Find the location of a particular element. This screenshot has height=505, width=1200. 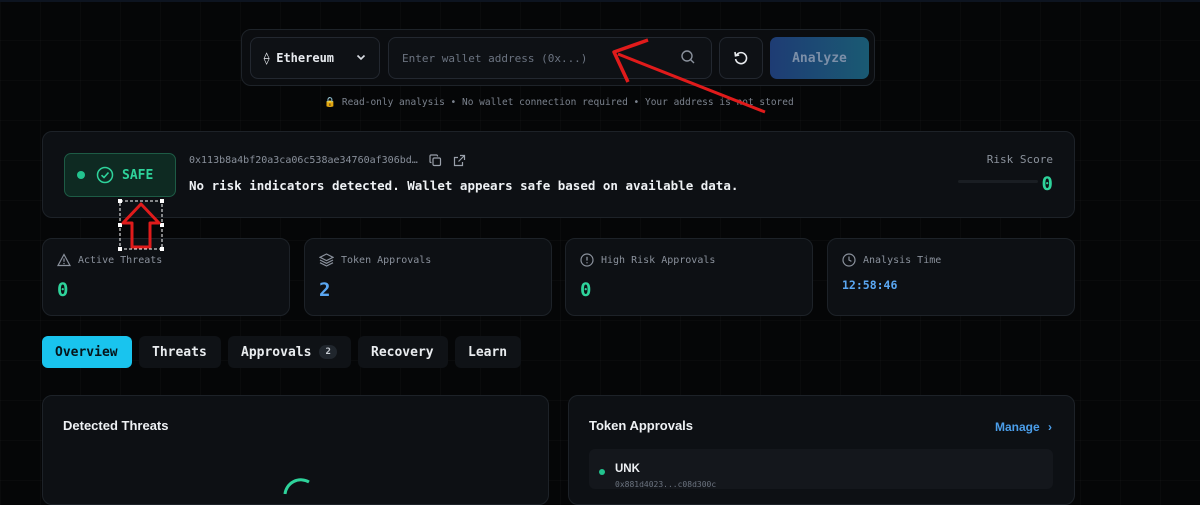

token-symbol: UNK is located at coordinates (627, 469).